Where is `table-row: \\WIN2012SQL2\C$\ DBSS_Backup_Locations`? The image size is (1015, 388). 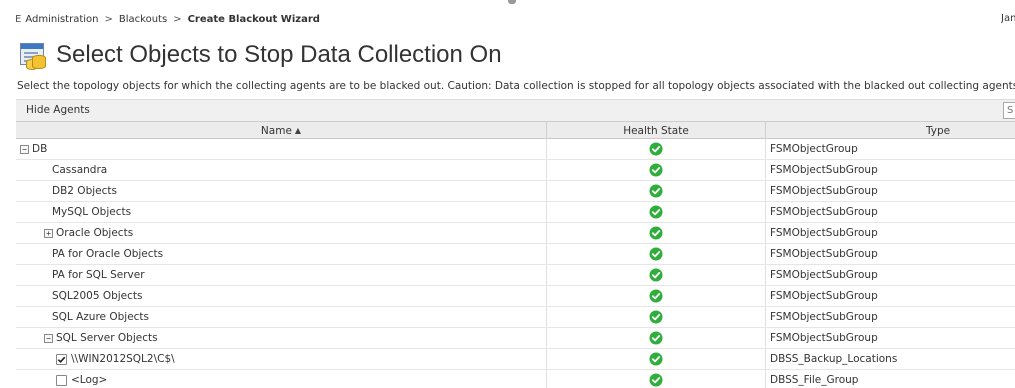 table-row: \\WIN2012SQL2\C$\ DBSS_Backup_Locations is located at coordinates (515, 359).